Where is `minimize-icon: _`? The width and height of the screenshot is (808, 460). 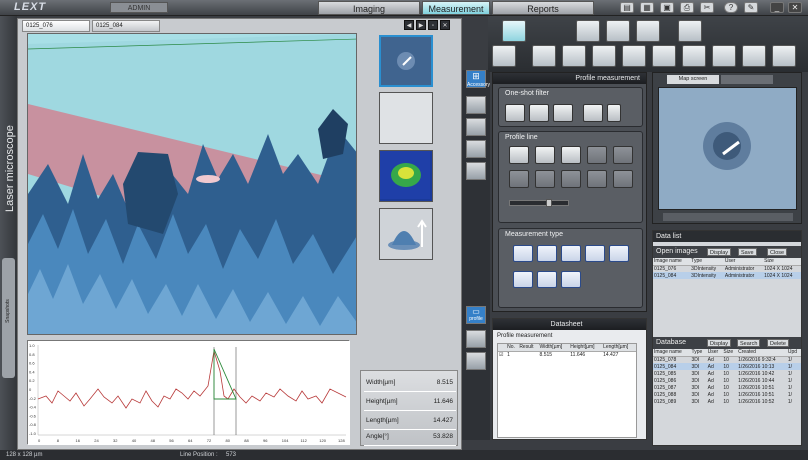
minimize-icon: _ is located at coordinates (777, 7).